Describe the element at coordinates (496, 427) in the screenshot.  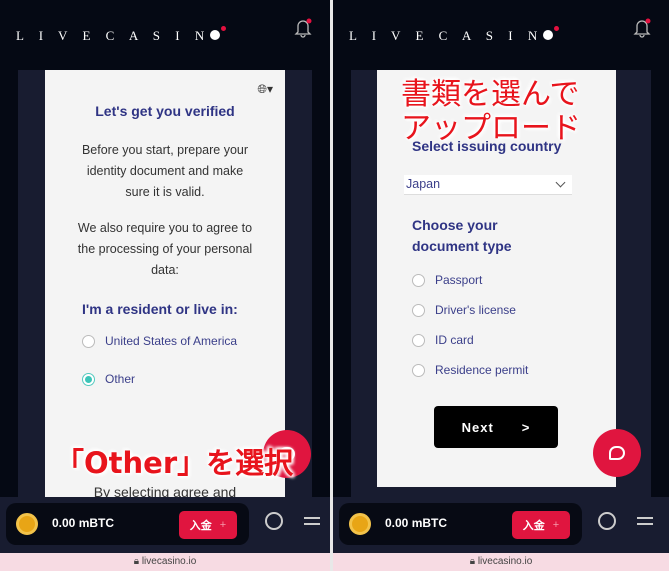
I see `next-button: Next >` at that location.